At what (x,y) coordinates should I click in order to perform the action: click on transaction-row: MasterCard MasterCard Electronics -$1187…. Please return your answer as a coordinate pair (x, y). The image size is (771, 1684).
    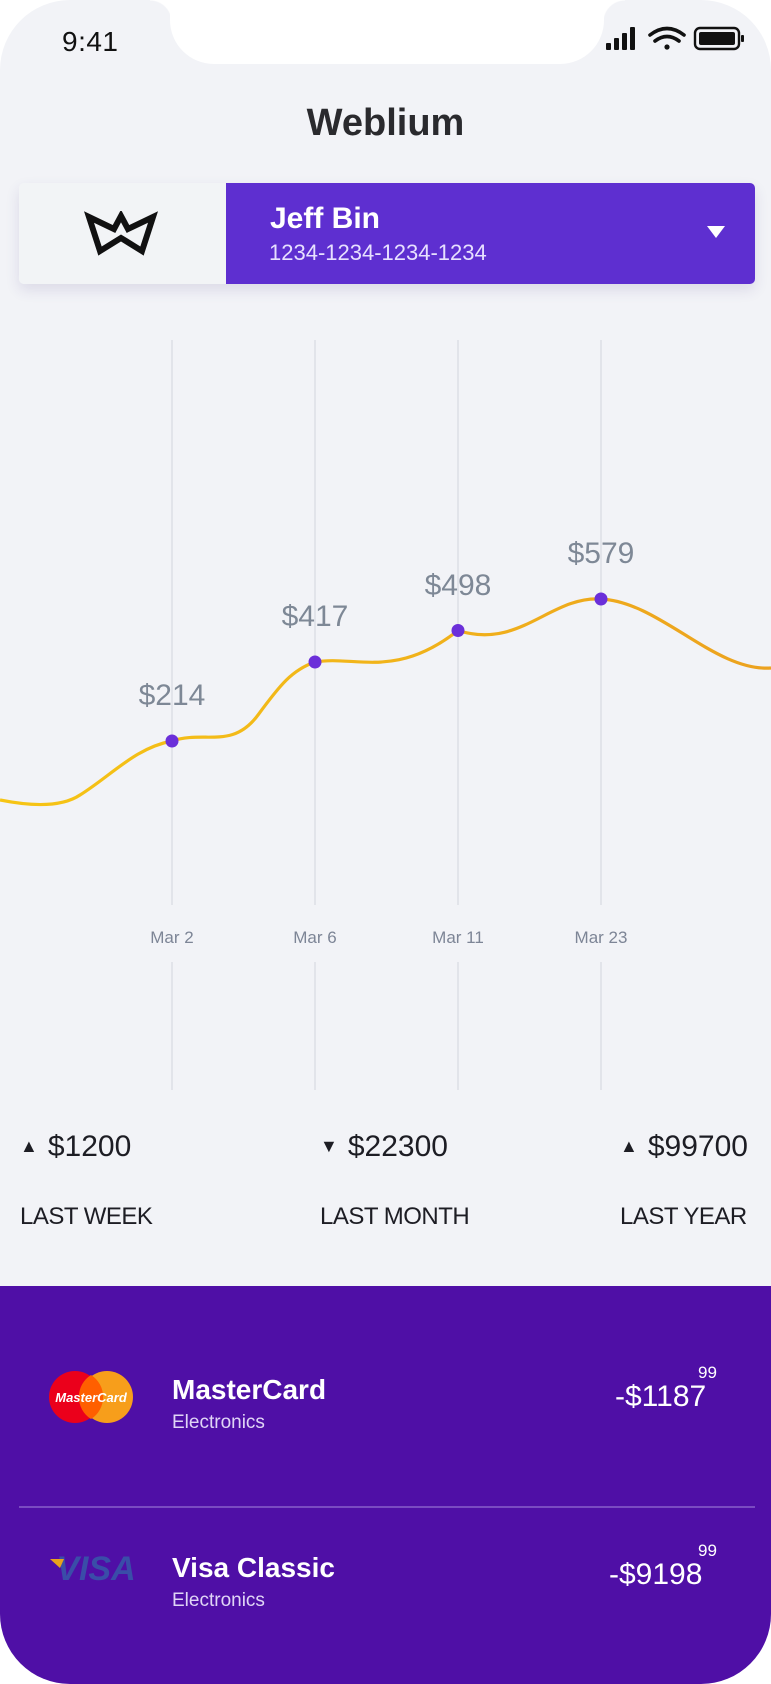
    Looking at the image, I should click on (385, 1359).